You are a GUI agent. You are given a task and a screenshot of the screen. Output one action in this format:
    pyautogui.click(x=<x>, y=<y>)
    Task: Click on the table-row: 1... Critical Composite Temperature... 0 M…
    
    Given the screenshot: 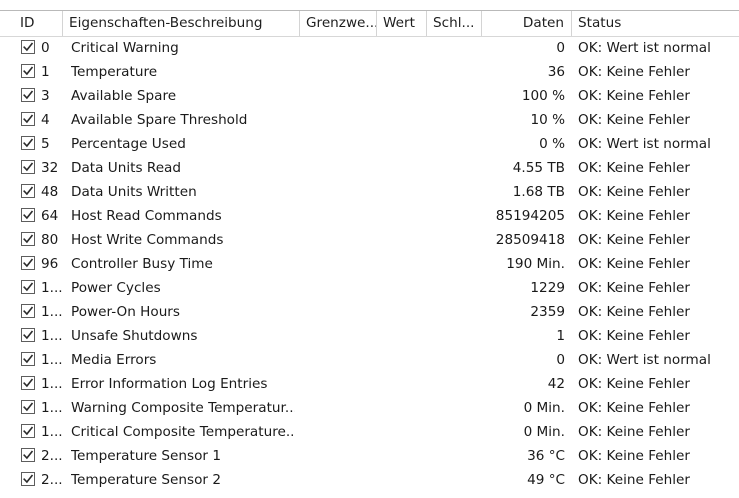 What is the action you would take?
    pyautogui.click(x=369, y=432)
    